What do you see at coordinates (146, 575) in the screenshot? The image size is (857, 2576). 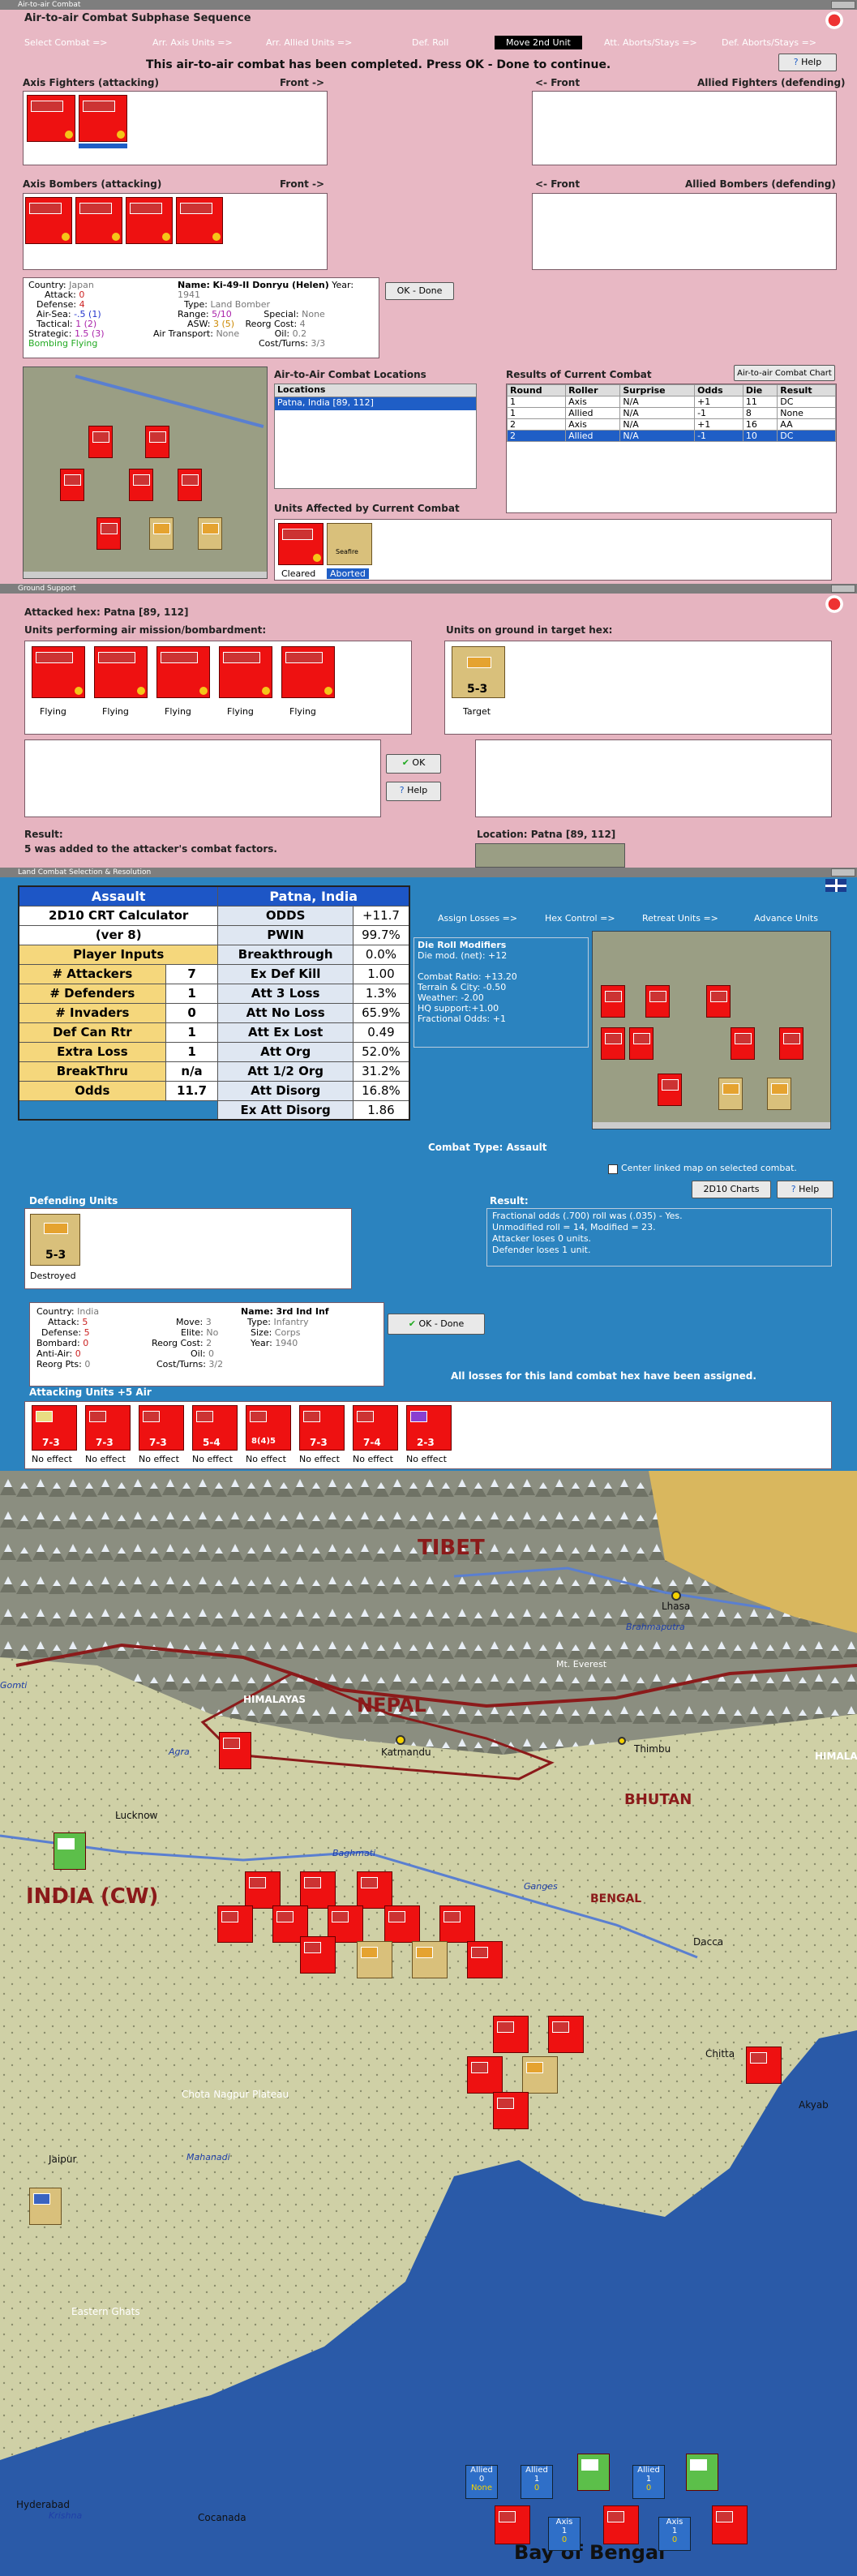 I see `mini-map-scrollbar` at bounding box center [146, 575].